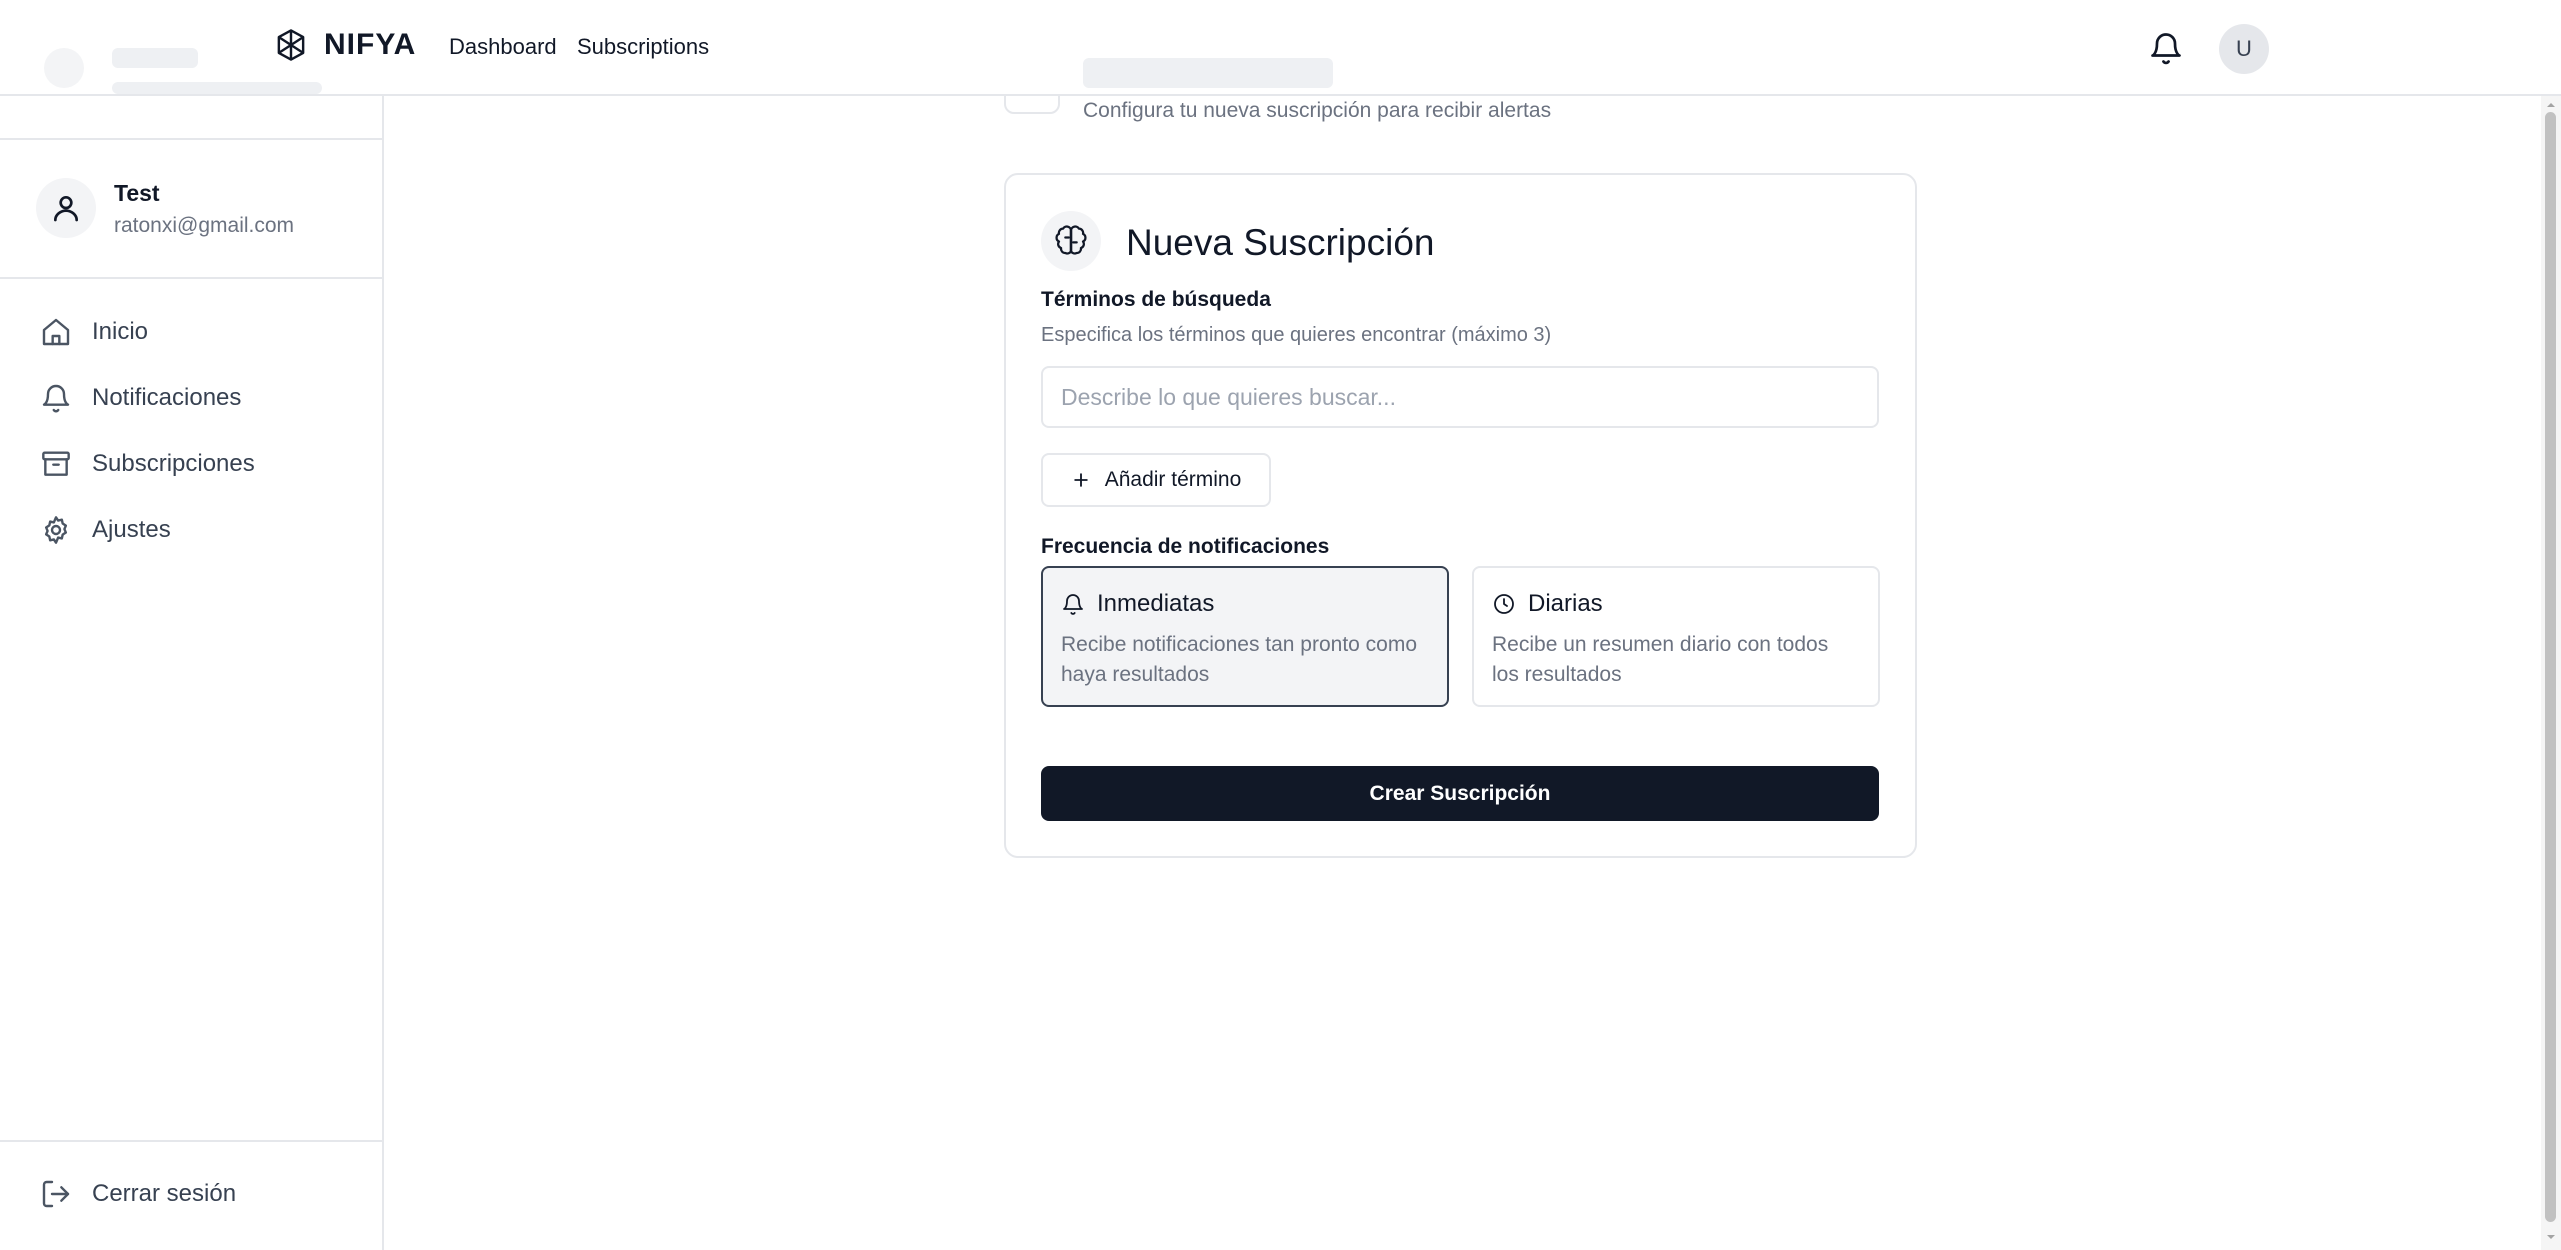 This screenshot has width=2561, height=1250. I want to click on add-term-label: Añadir término, so click(1173, 479).